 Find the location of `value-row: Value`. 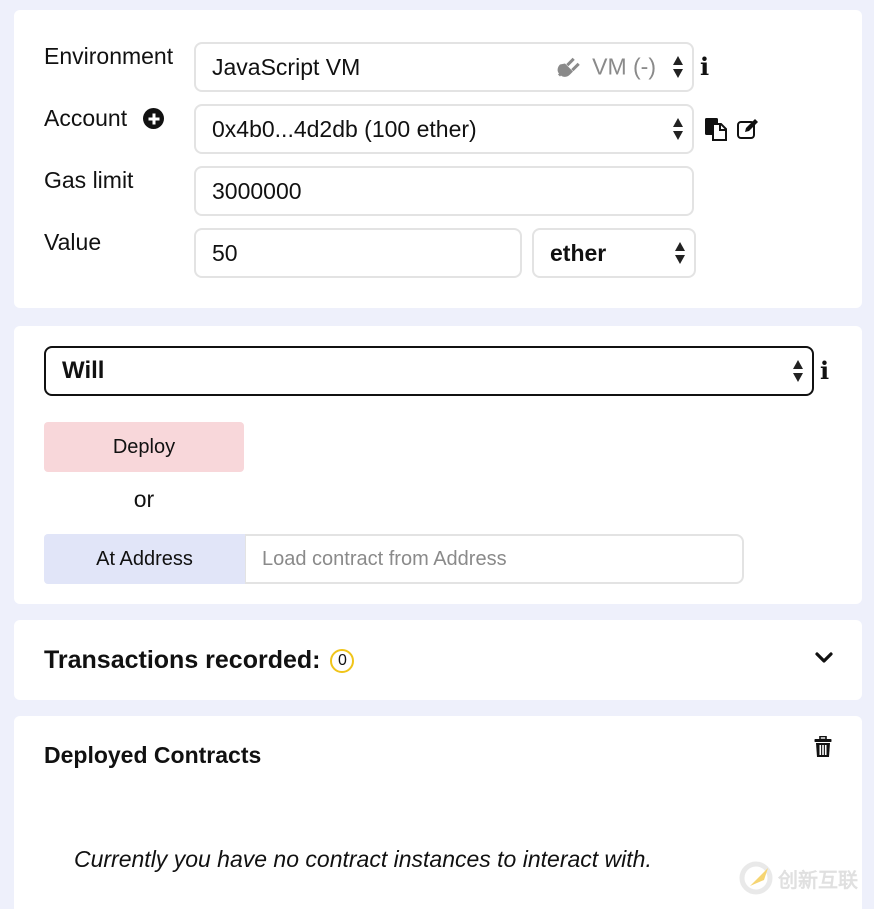

value-row: Value is located at coordinates (119, 242).